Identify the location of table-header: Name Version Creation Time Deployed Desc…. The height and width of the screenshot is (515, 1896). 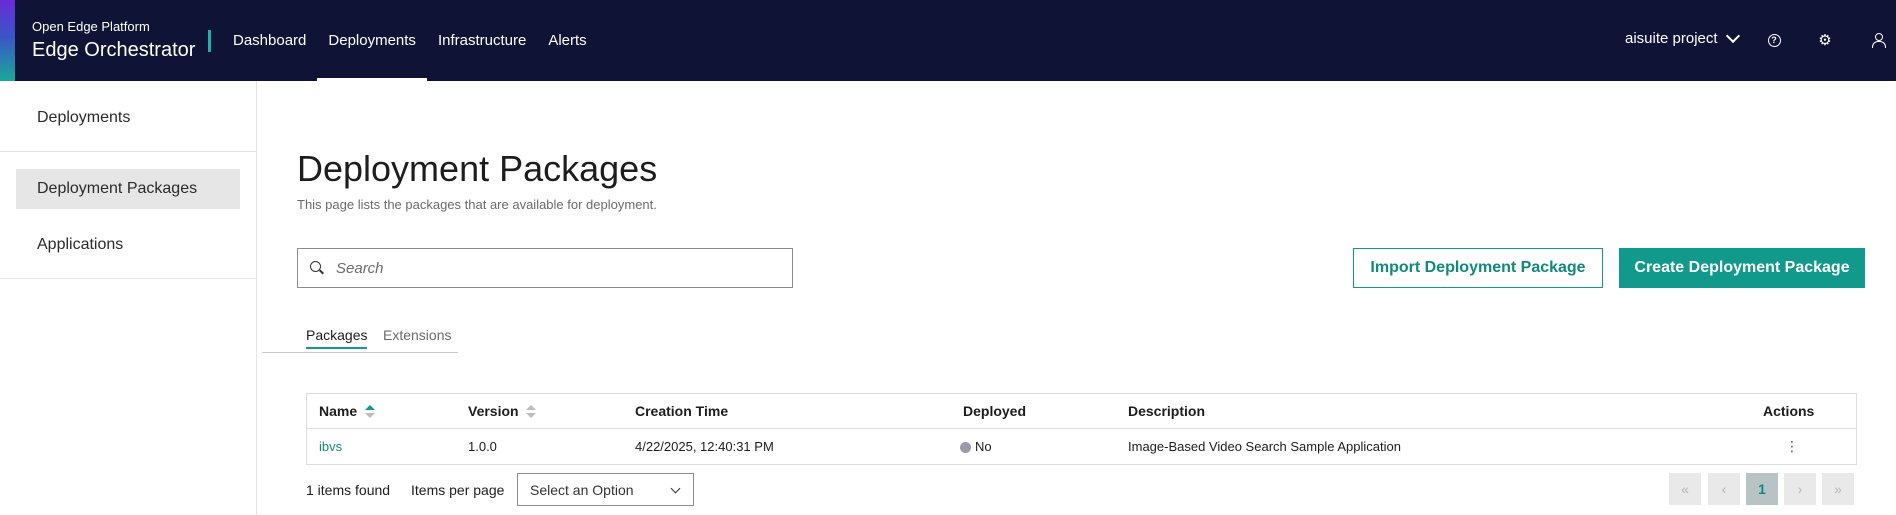
(1081, 411).